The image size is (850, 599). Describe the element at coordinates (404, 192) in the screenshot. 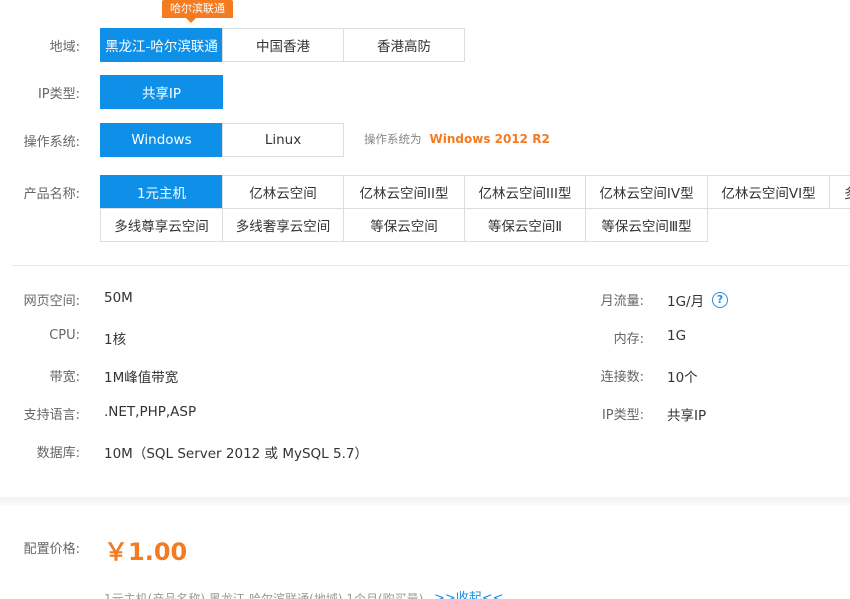

I see `product-option-yilin-2: 亿林云空间II型` at that location.